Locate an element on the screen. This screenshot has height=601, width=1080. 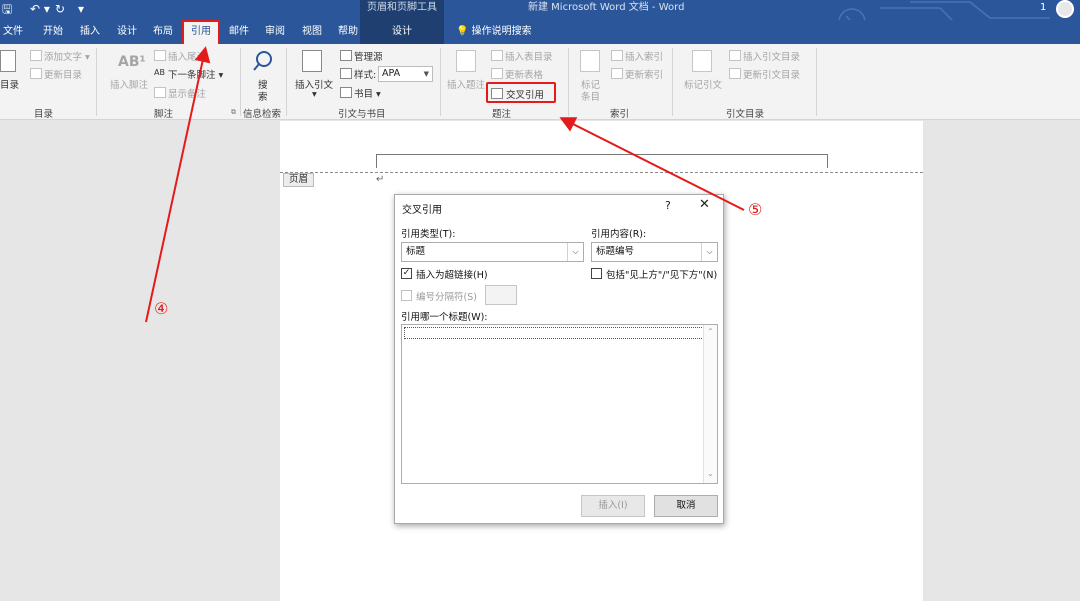
tab-home: 开始 is located at coordinates (53, 32).